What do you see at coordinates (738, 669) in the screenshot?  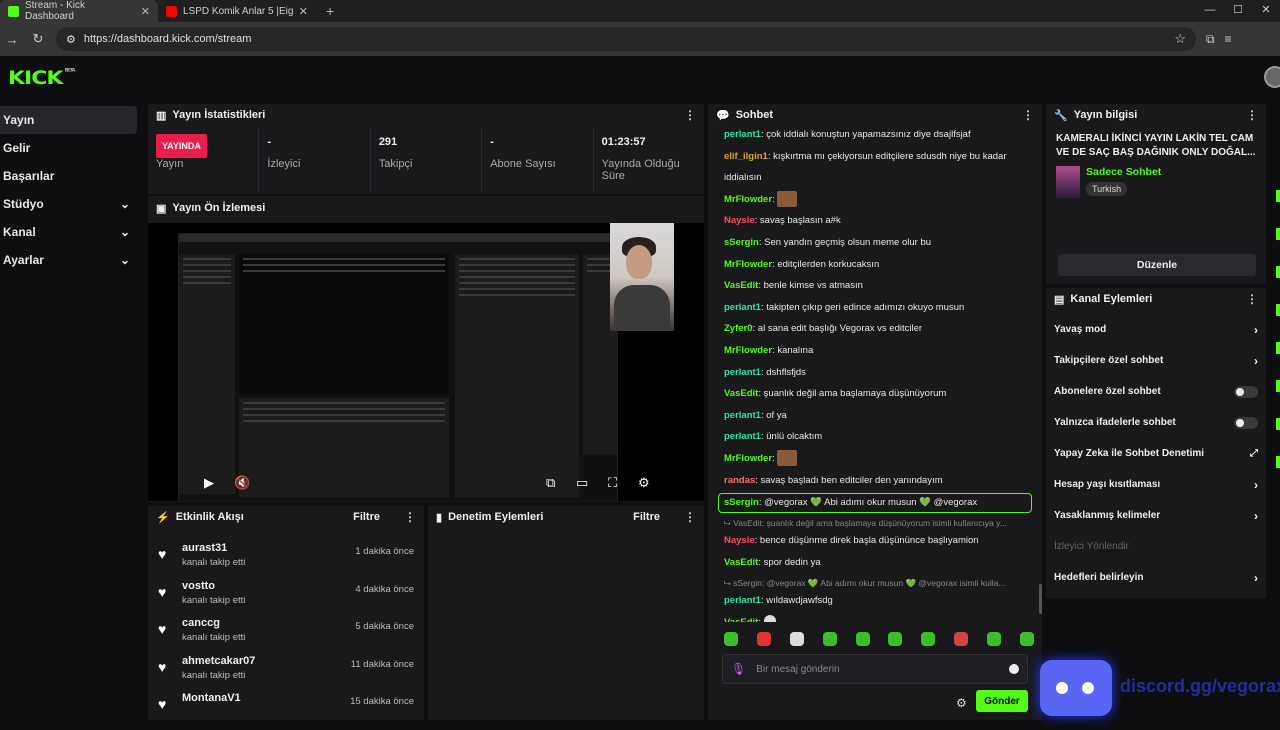 I see `mic-icon: 🎙` at bounding box center [738, 669].